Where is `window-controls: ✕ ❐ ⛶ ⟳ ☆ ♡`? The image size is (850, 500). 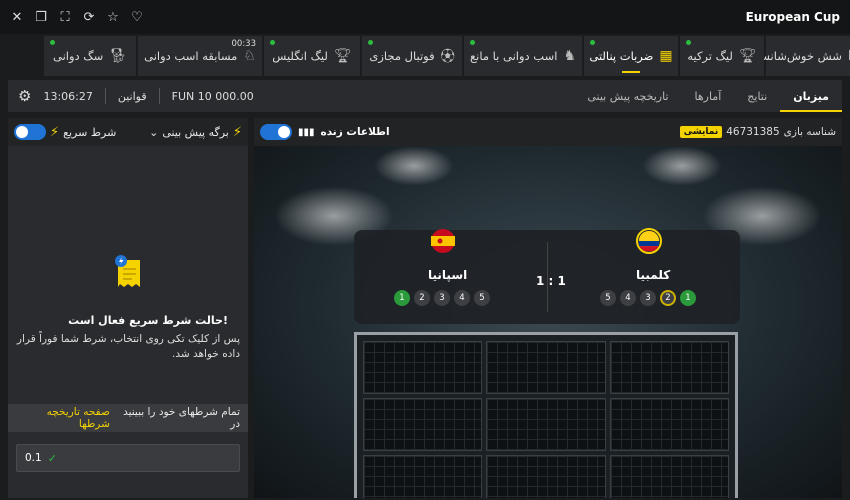 window-controls: ✕ ❐ ⛶ ⟳ ☆ ♡ is located at coordinates (77, 17).